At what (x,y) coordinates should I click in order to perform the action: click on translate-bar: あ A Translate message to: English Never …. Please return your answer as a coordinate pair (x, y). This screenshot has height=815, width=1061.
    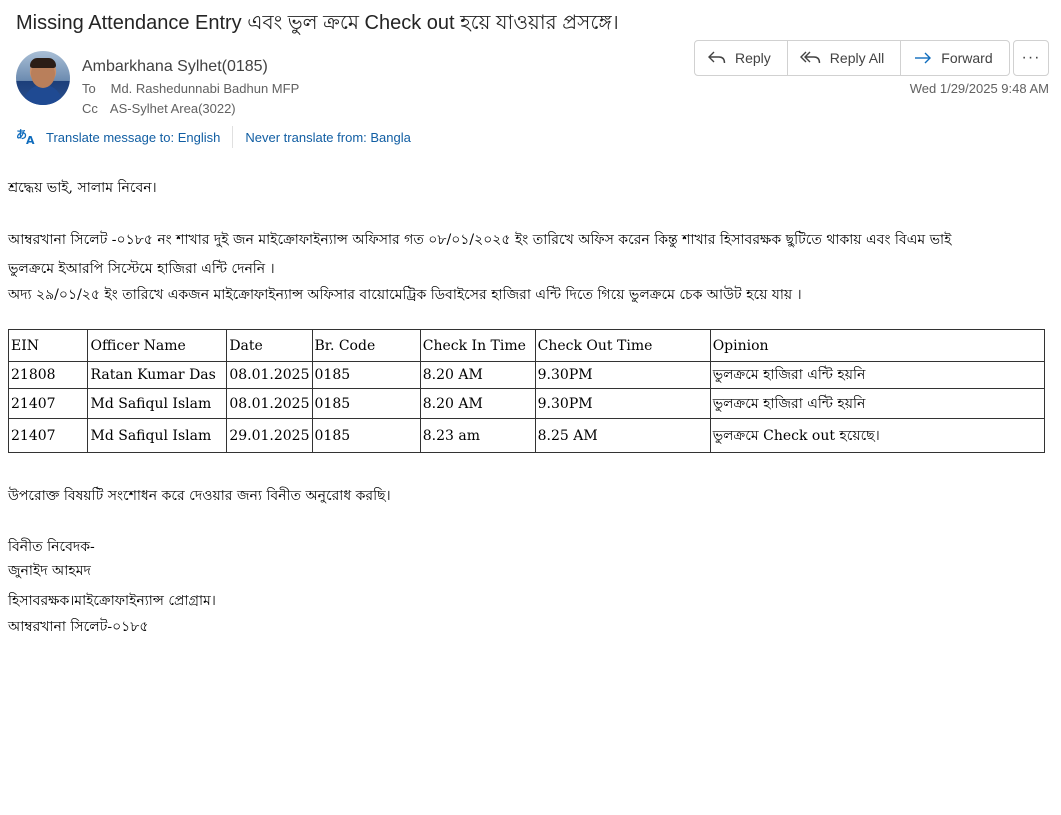
    Looking at the image, I should click on (213, 137).